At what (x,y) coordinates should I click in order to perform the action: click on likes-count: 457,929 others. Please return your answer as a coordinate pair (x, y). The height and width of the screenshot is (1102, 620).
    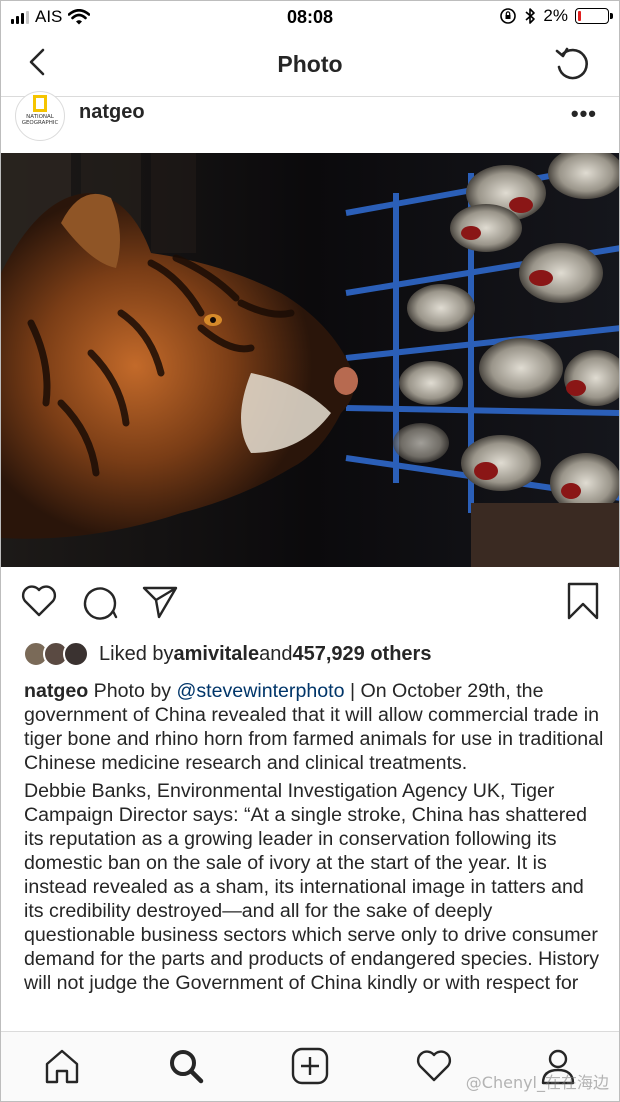
    Looking at the image, I should click on (361, 654).